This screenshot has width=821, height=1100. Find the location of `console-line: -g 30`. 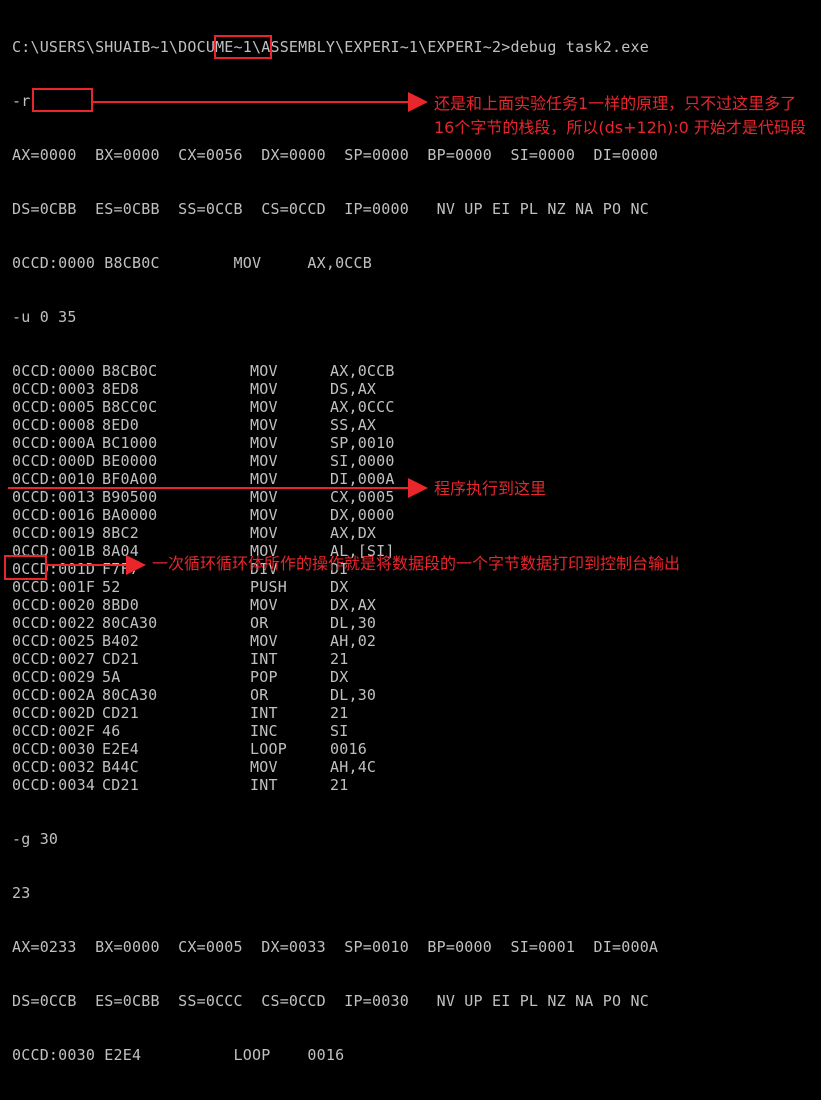

console-line: -g 30 is located at coordinates (35, 839).